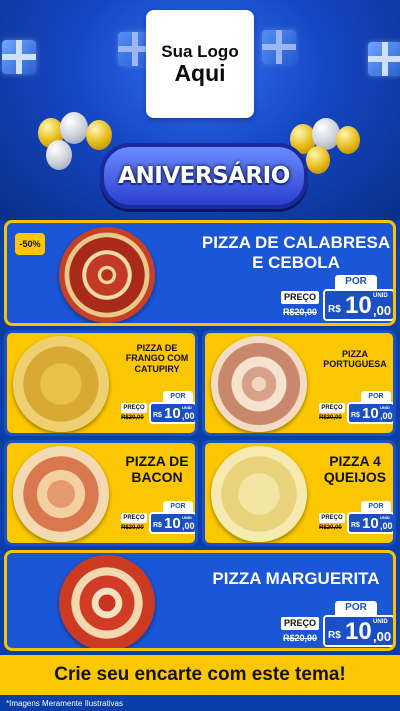 Image resolution: width=400 pixels, height=711 pixels. I want to click on title-line: CATUPIRY, so click(157, 368).